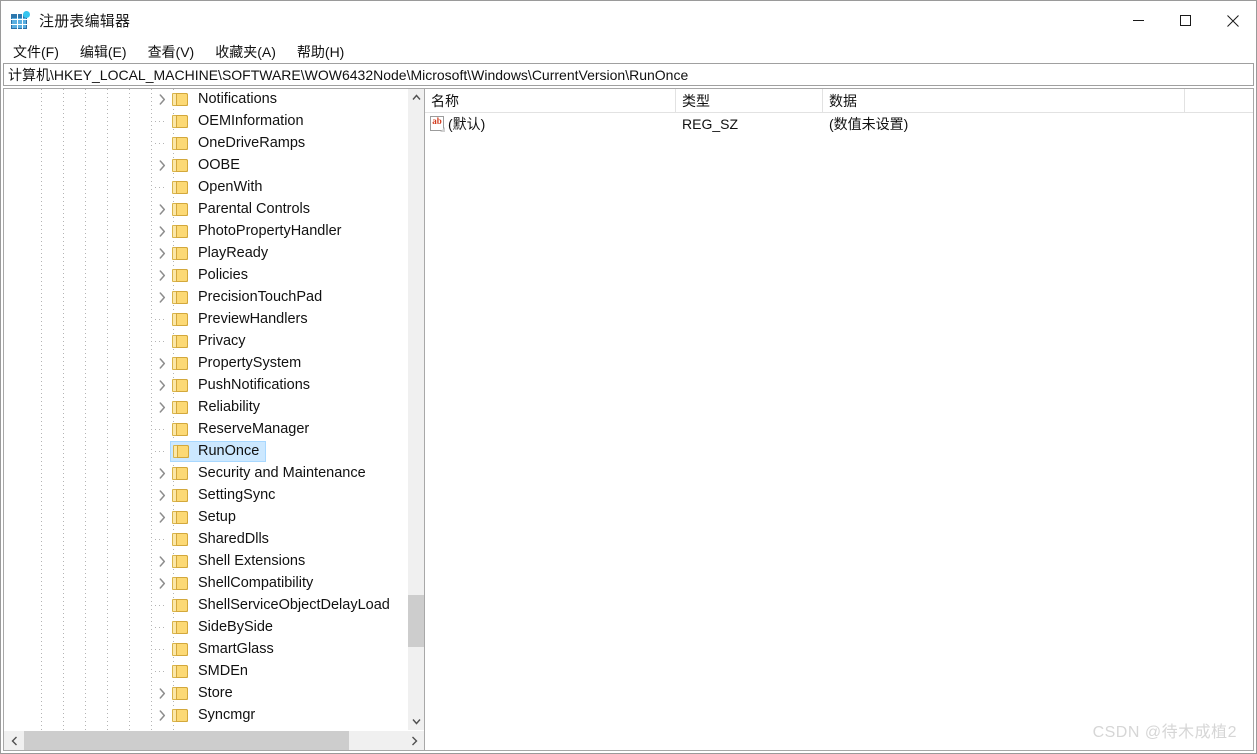 This screenshot has height=754, width=1257. Describe the element at coordinates (416, 97) in the screenshot. I see `scroll-up-icon` at that location.